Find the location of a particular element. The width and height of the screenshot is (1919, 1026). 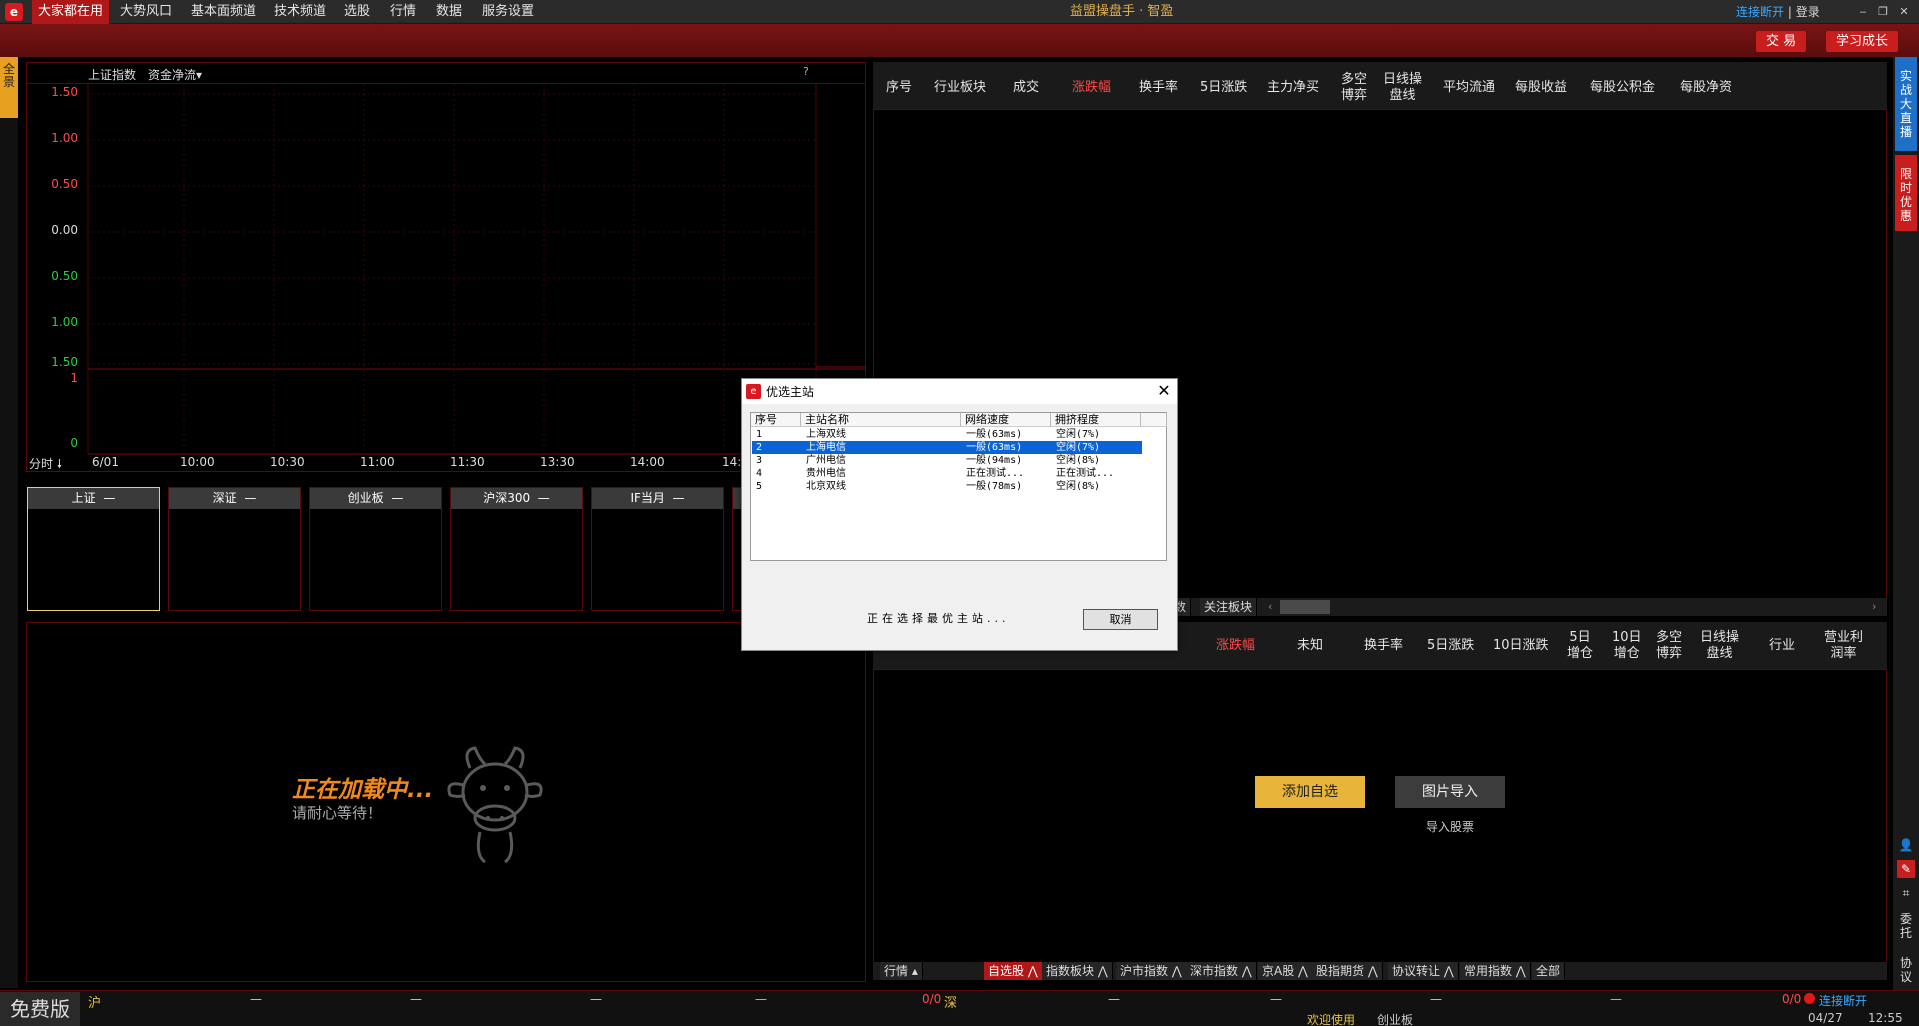

market-tab: 自选股 ⋀ is located at coordinates (1013, 971).